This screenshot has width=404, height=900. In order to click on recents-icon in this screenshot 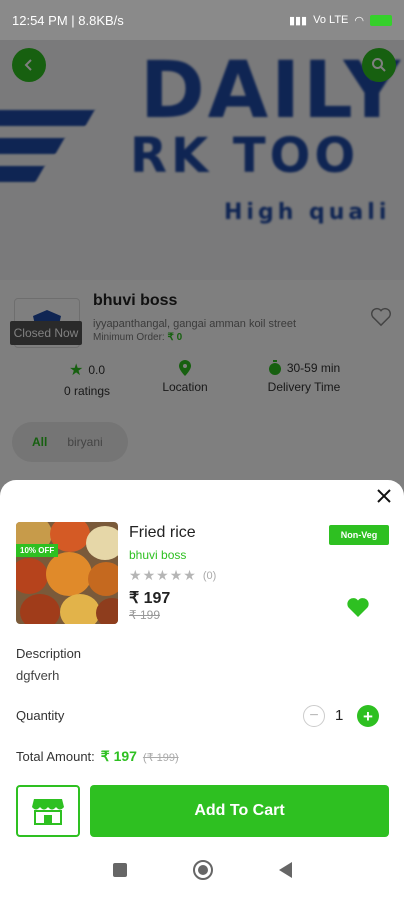, I will do `click(119, 870)`.